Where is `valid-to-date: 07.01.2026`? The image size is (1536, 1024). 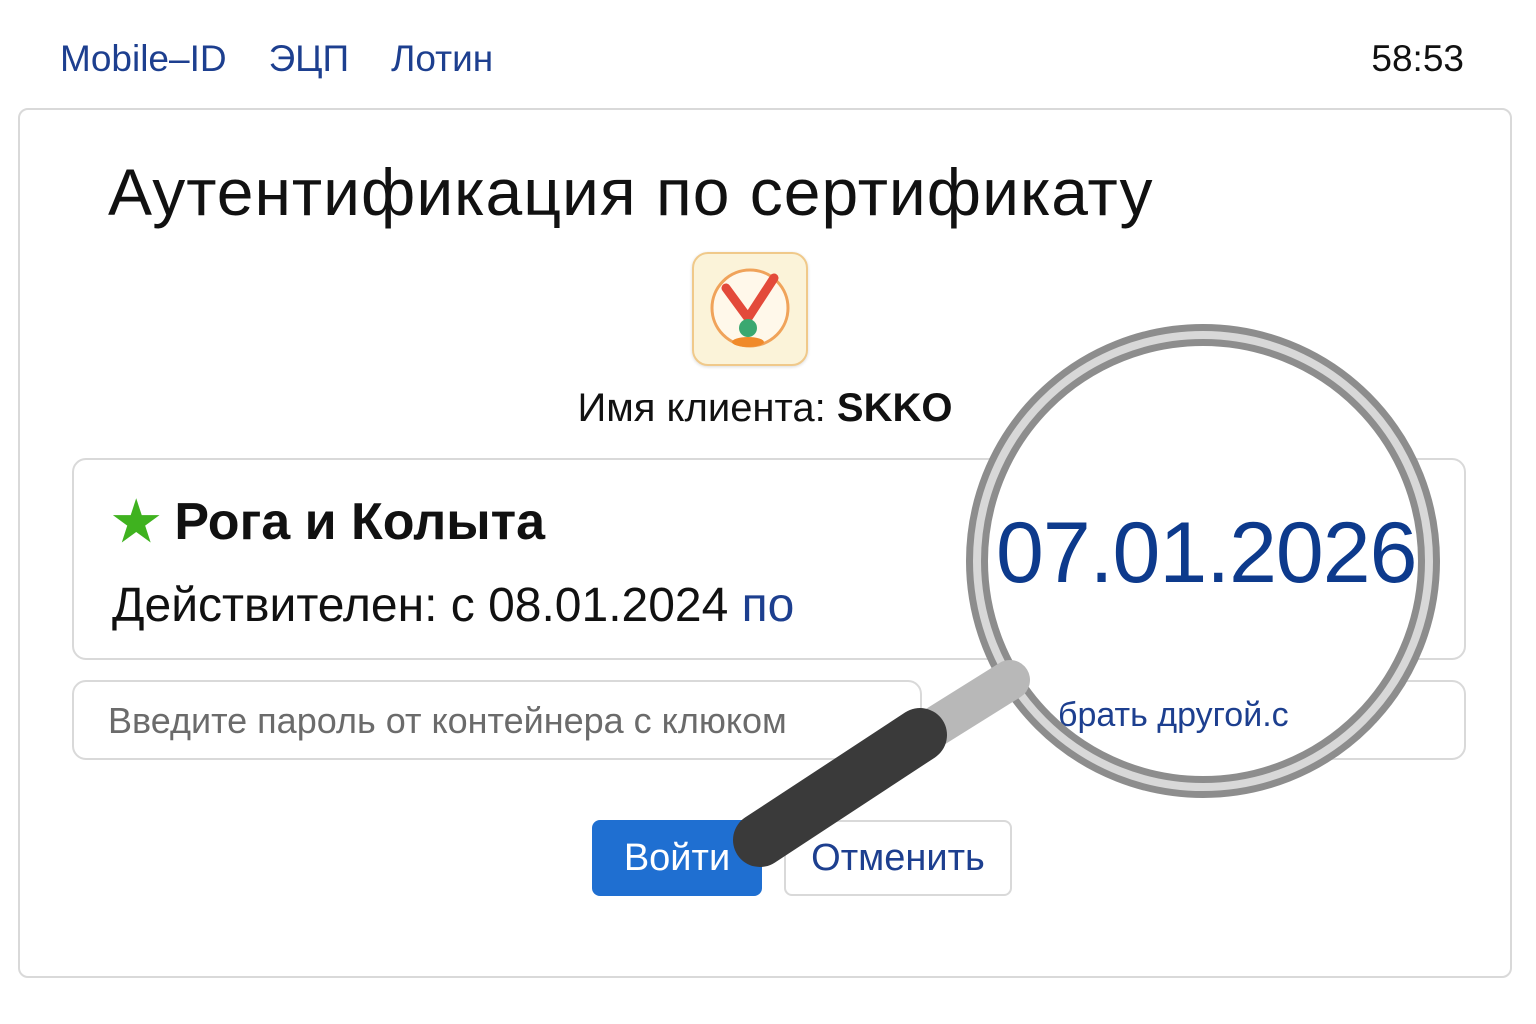 valid-to-date: 07.01.2026 is located at coordinates (1206, 553).